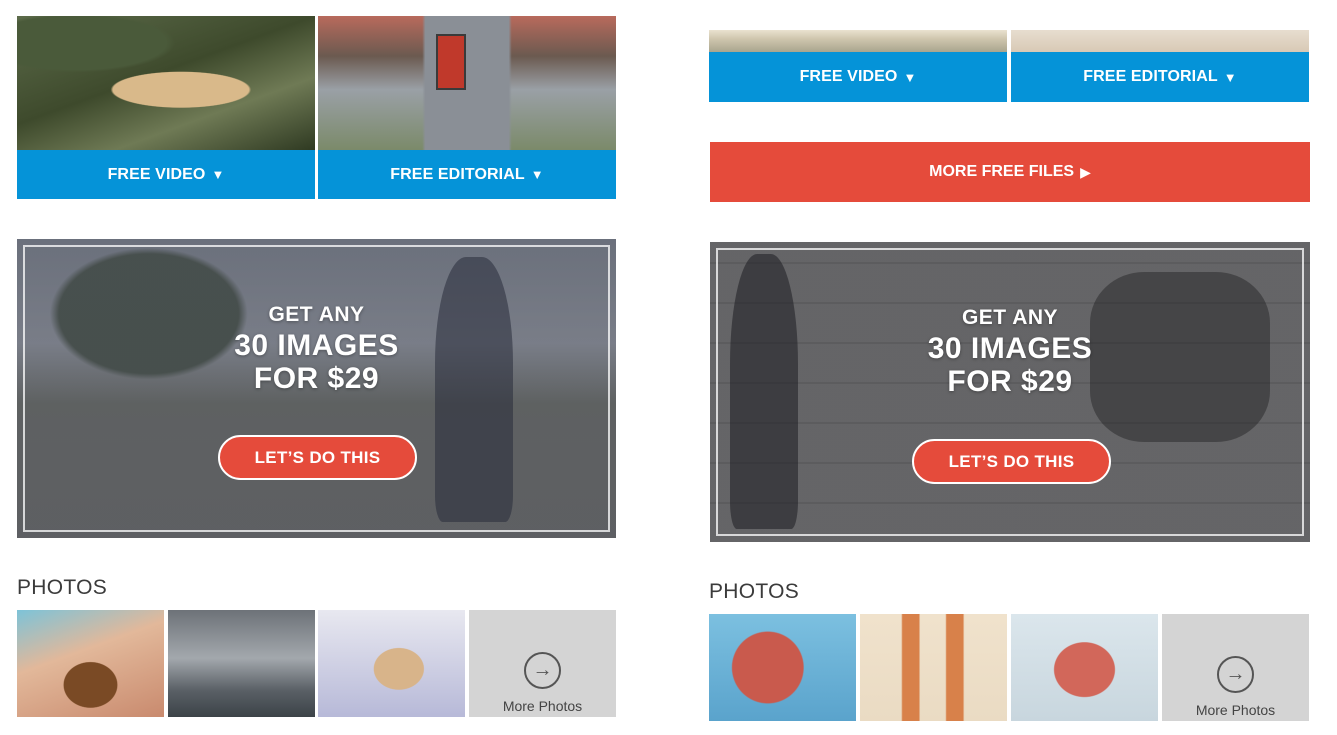 This screenshot has height=735, width=1337. I want to click on more-free-files-label: MORE FREE FILES, so click(1002, 171).